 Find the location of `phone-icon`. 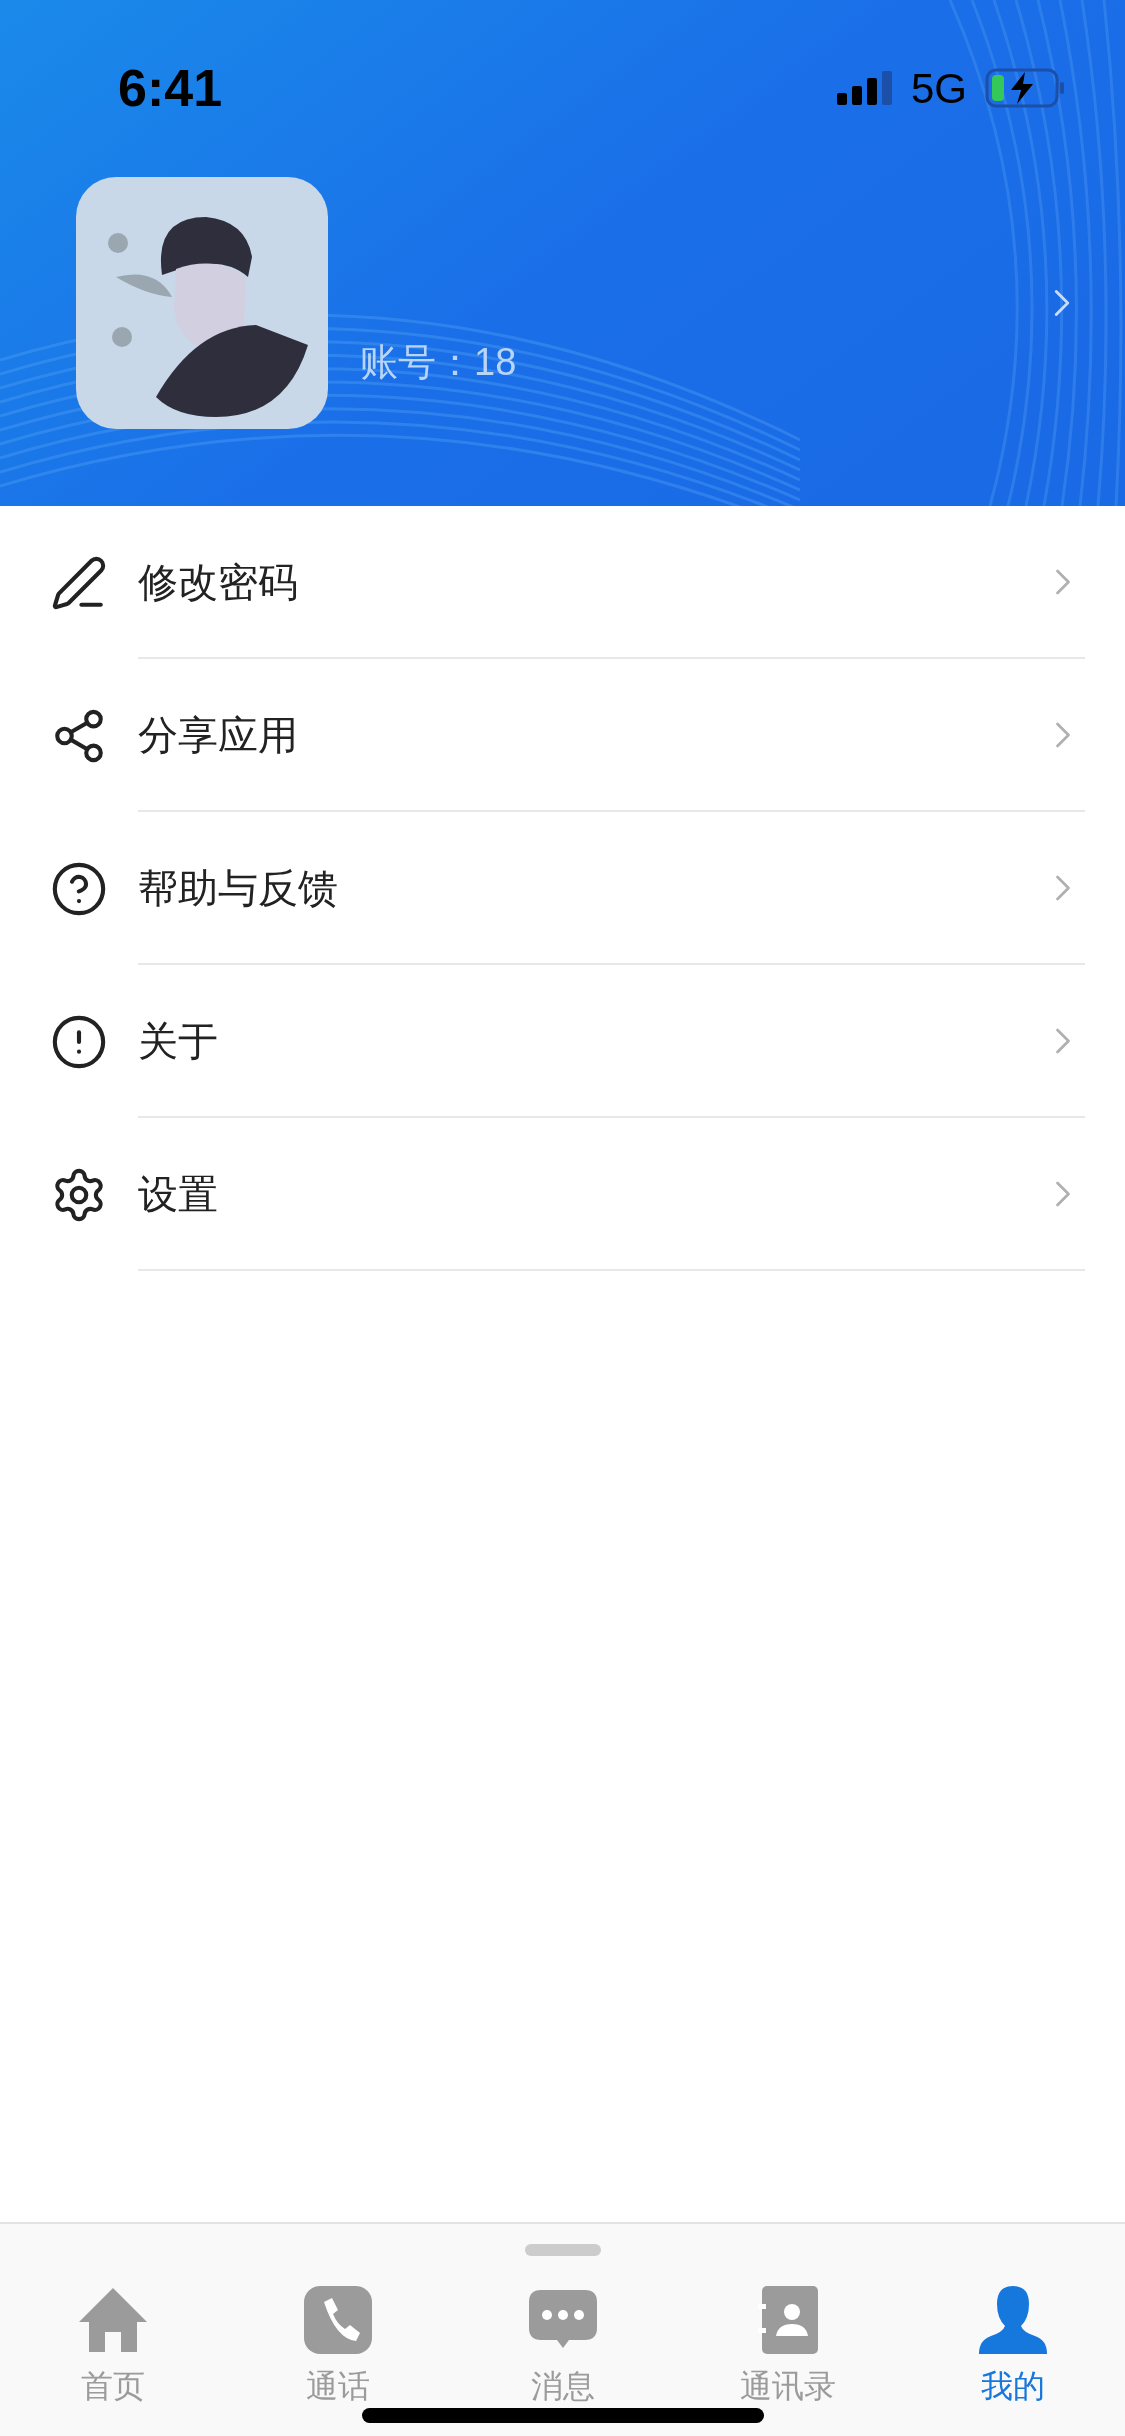

phone-icon is located at coordinates (337, 2320).